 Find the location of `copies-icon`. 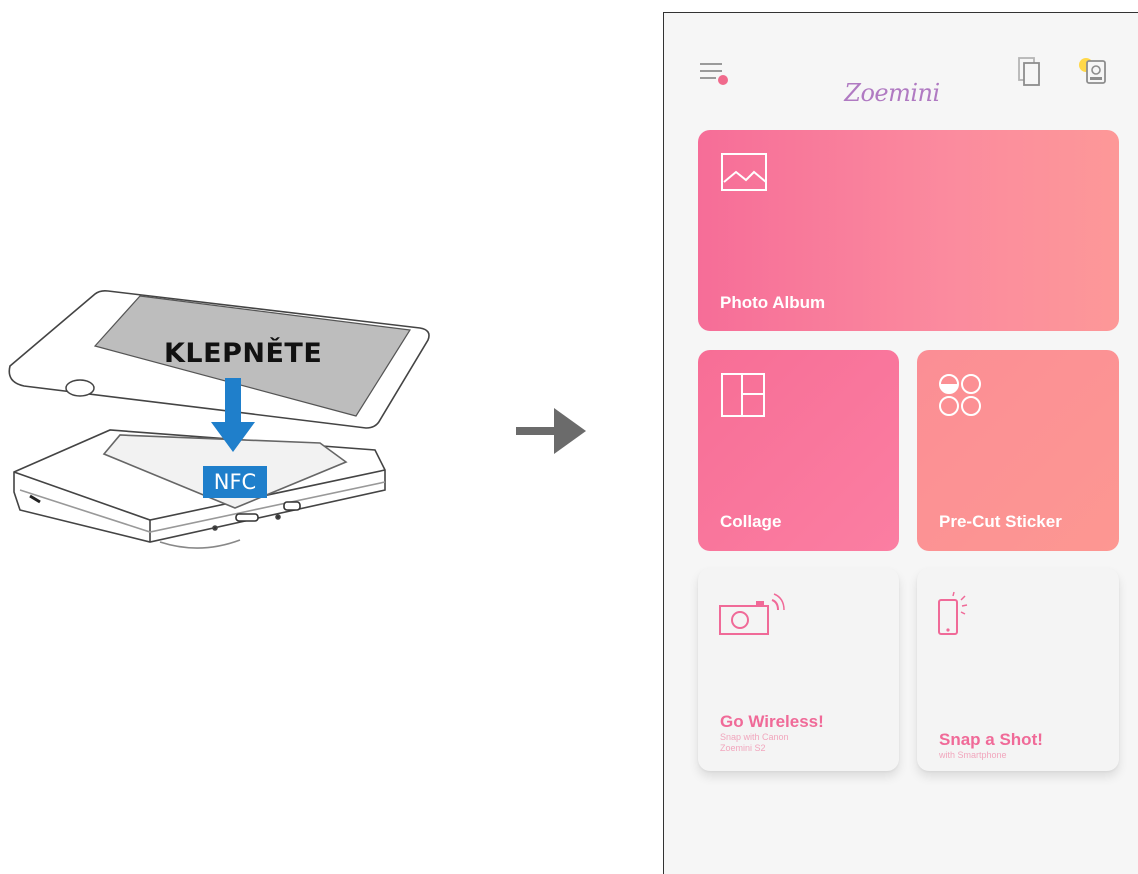

copies-icon is located at coordinates (1029, 70).